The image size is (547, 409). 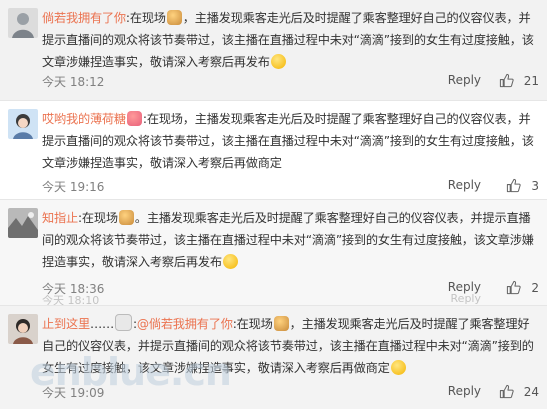 What do you see at coordinates (535, 185) in the screenshot?
I see `like-count: 3` at bounding box center [535, 185].